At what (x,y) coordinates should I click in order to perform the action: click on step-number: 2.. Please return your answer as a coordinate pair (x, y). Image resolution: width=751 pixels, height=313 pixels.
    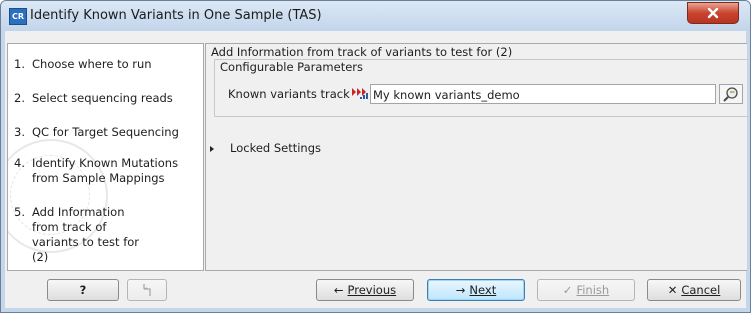
    Looking at the image, I should click on (19, 98).